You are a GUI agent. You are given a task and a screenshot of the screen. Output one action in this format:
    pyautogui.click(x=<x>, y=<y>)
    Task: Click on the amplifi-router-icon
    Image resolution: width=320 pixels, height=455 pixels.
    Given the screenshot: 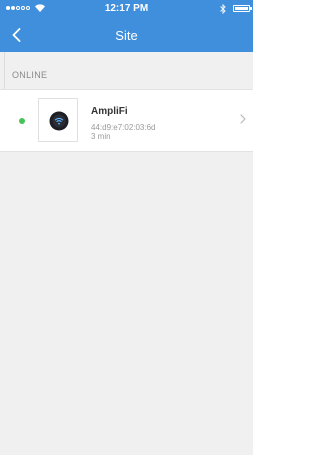 What is the action you would take?
    pyautogui.click(x=59, y=121)
    